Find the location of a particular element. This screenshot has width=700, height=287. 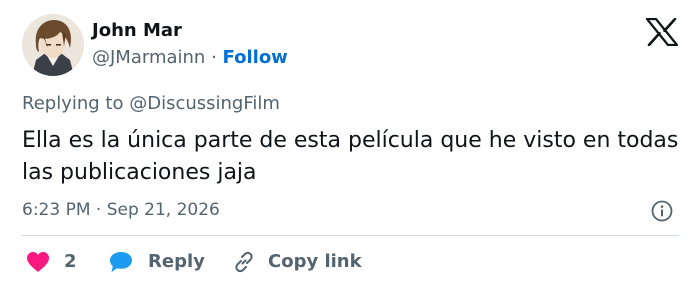

x-logo-icon is located at coordinates (662, 32).